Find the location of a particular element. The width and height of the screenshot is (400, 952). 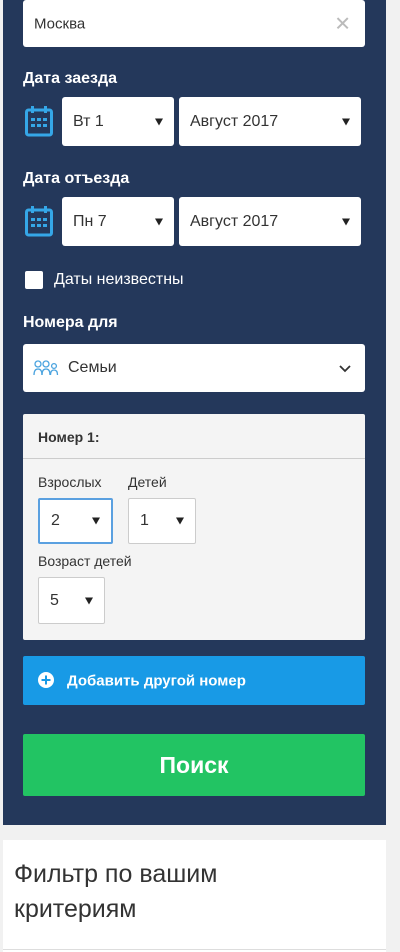

room-card-header: Номер 1: is located at coordinates (194, 436).